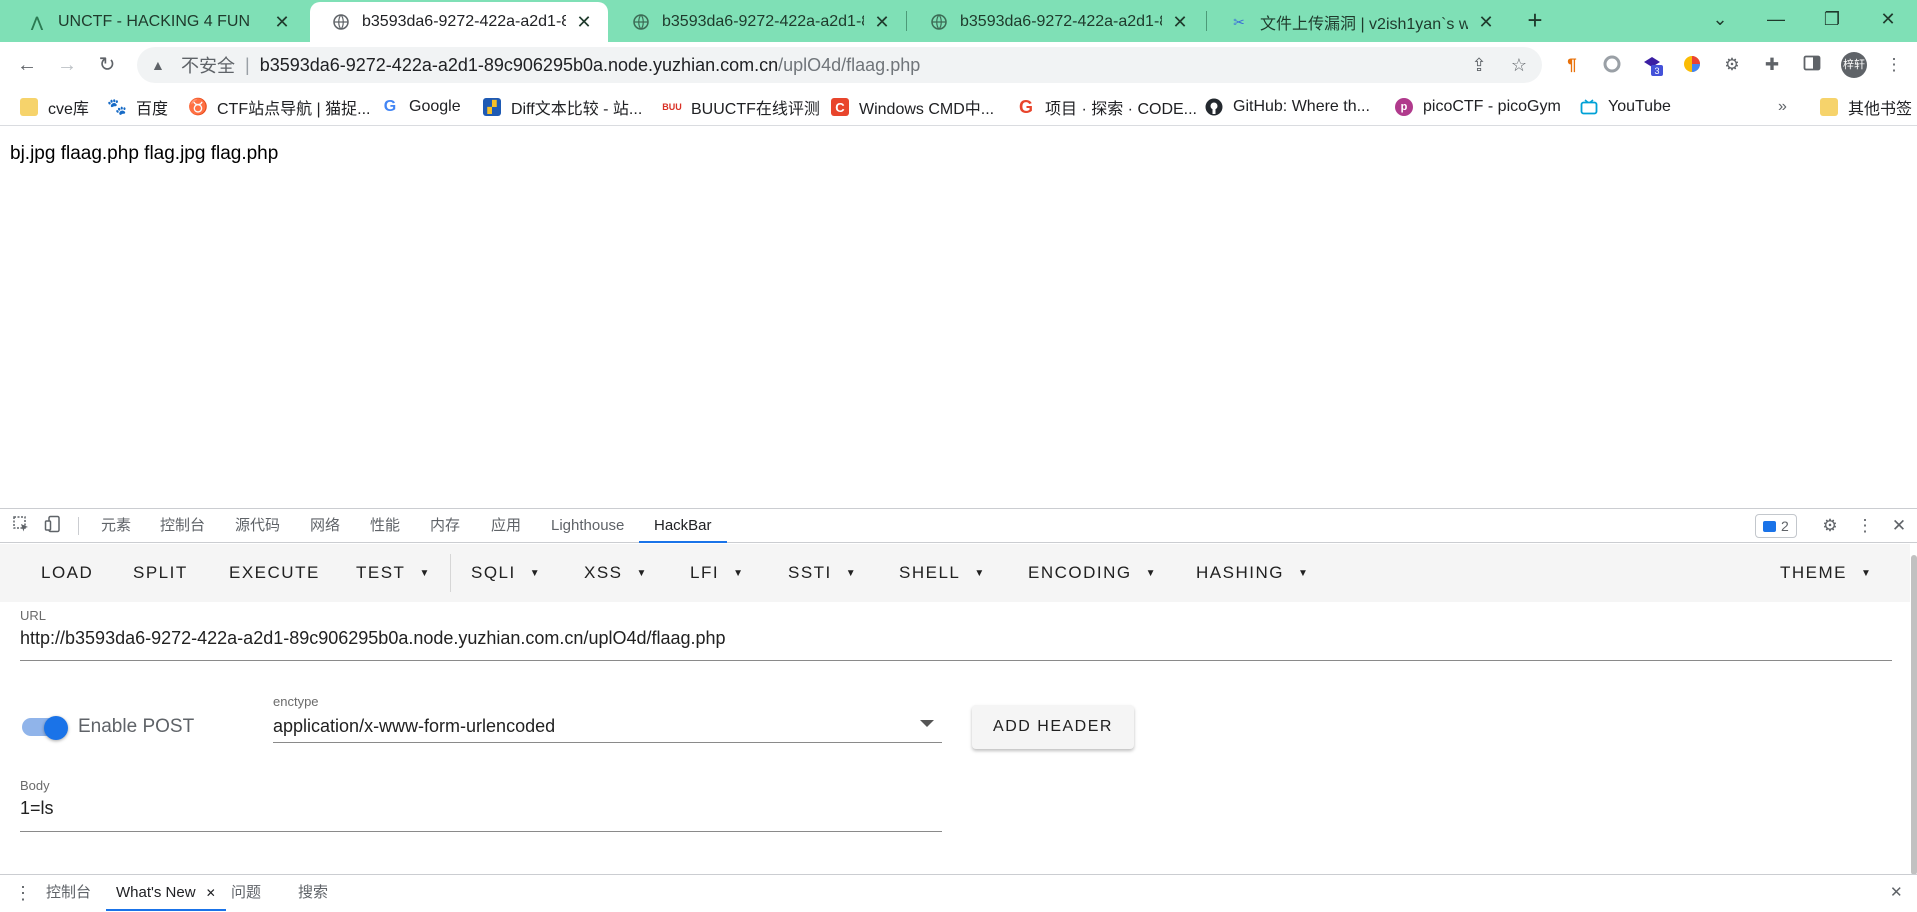 Image resolution: width=1917 pixels, height=912 pixels. I want to click on bookmark-youtube: YouTube, so click(1625, 107).